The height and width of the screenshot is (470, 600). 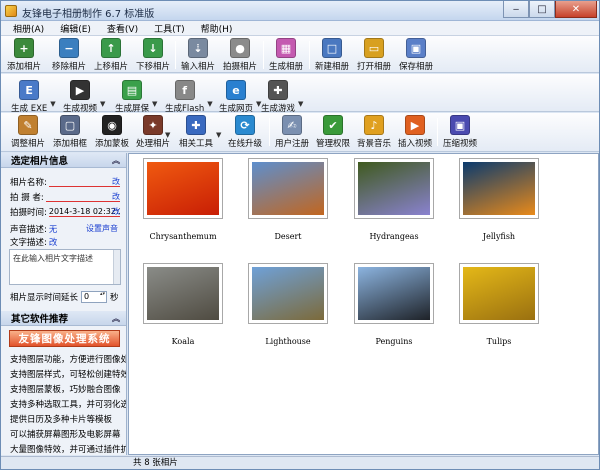 I want to click on edit-name-link: 改, so click(x=116, y=181).